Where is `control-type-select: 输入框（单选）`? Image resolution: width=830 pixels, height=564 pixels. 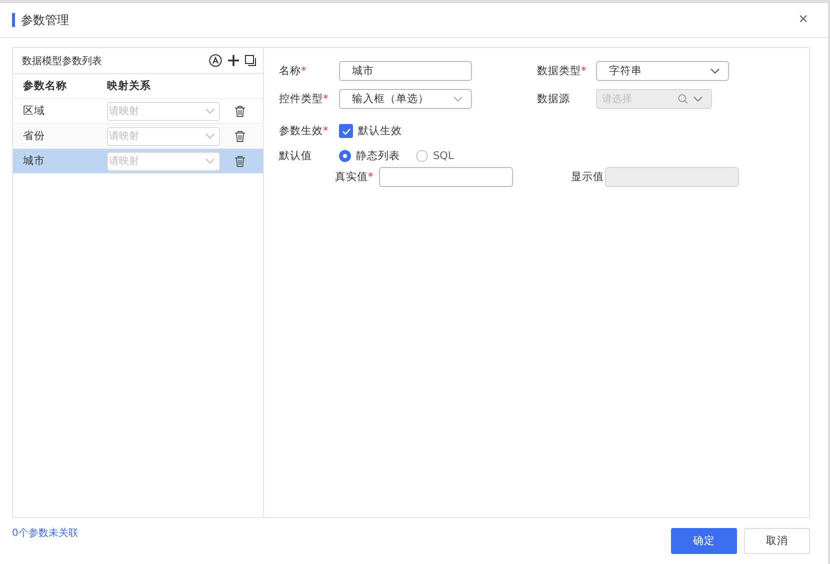
control-type-select: 输入框（单选） is located at coordinates (405, 99).